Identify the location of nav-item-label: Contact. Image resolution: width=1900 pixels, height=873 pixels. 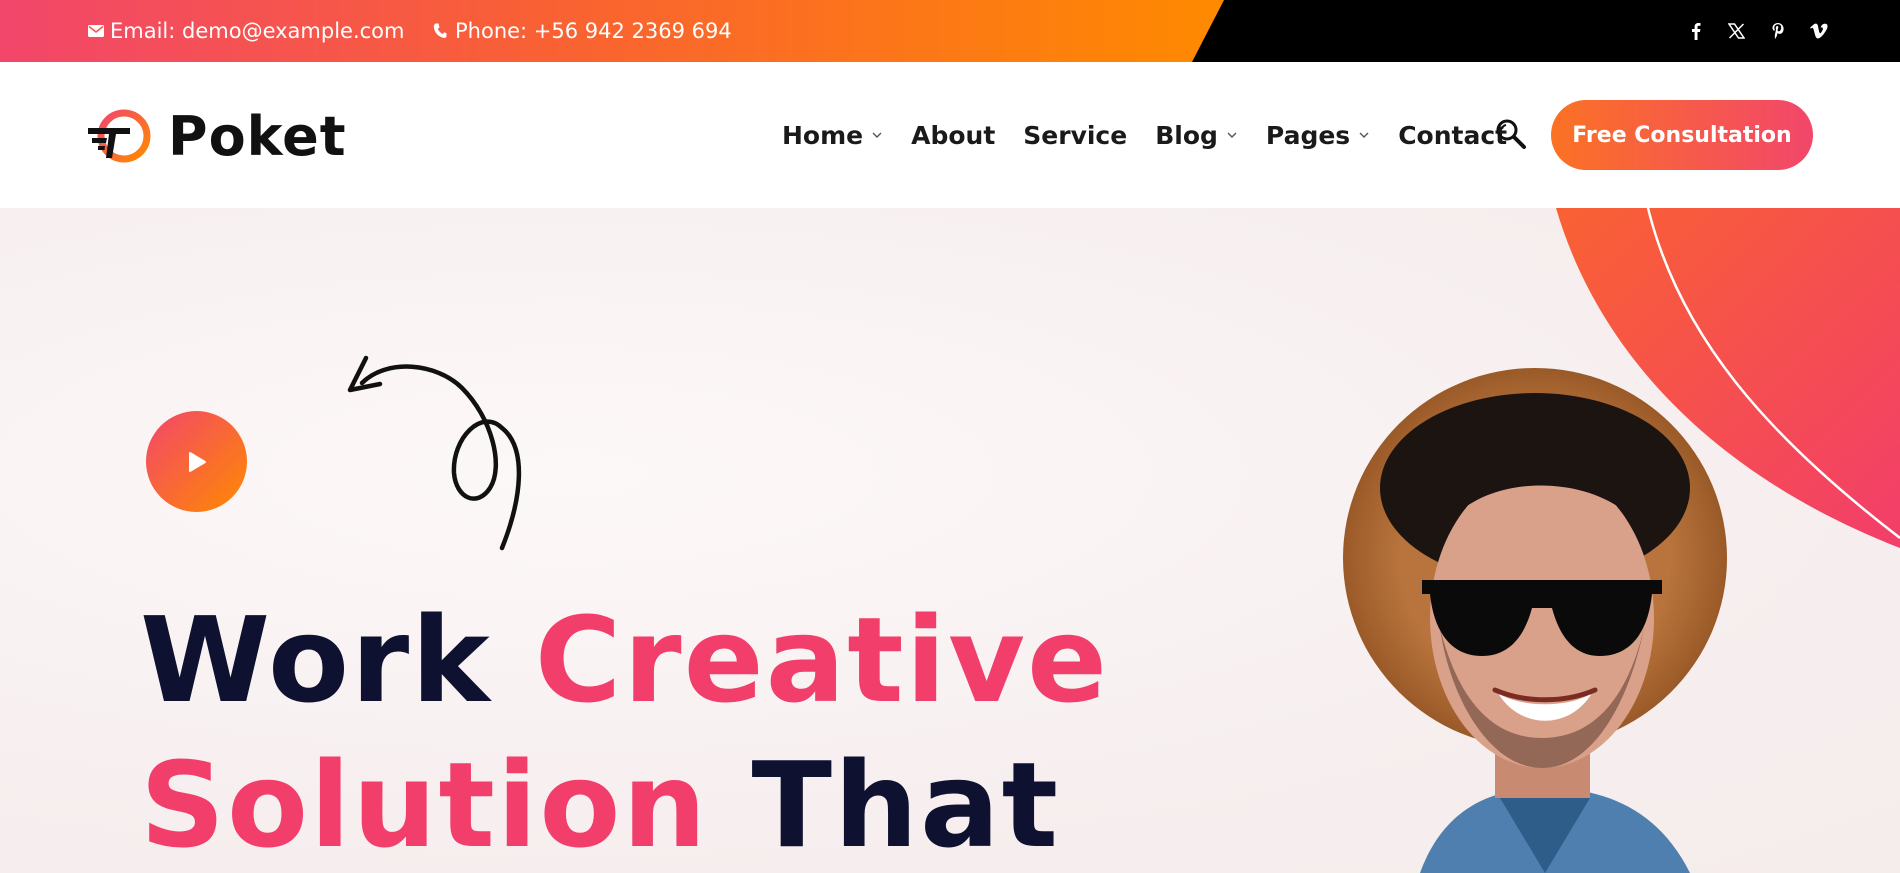
(1453, 135).